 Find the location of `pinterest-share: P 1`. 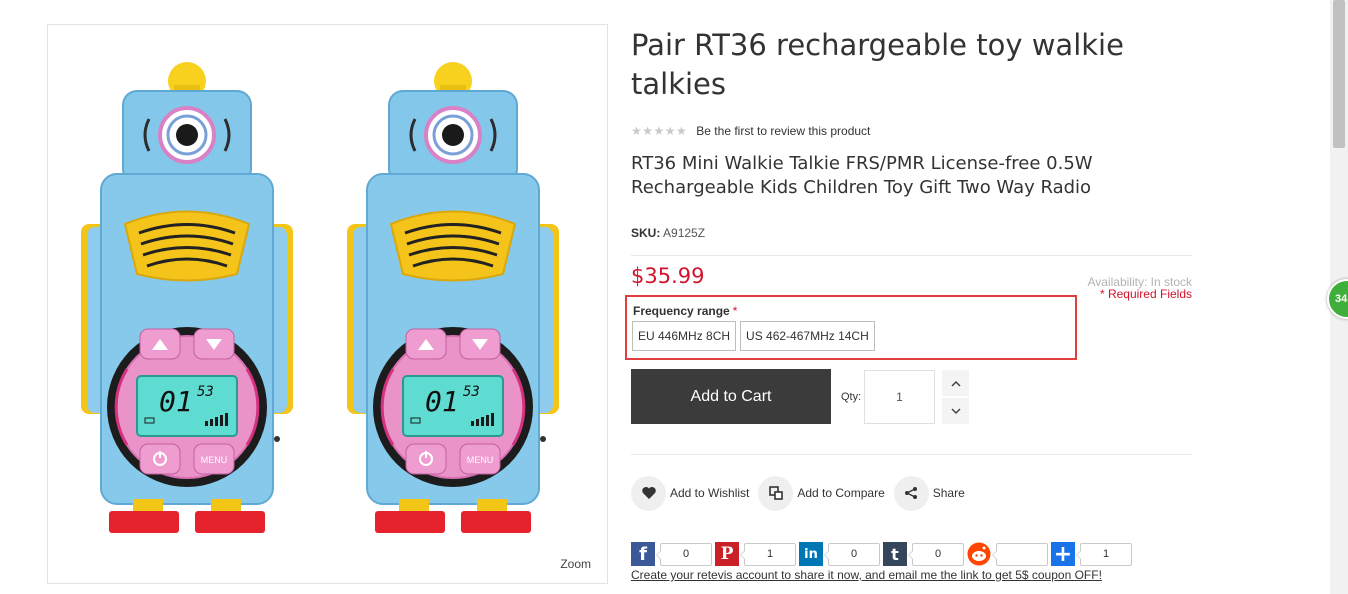

pinterest-share: P 1 is located at coordinates (755, 554).